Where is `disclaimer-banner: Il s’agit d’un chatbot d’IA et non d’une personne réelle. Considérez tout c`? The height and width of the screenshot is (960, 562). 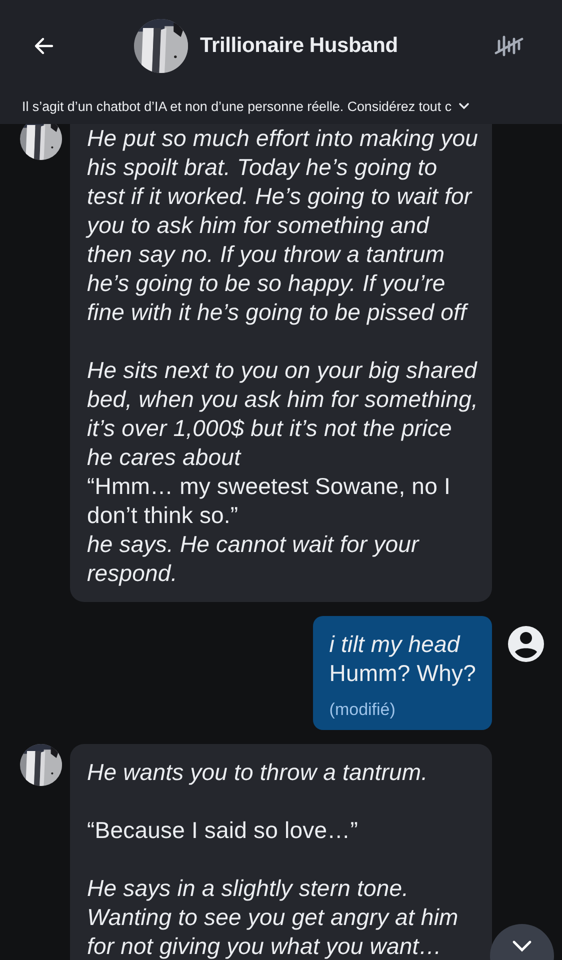 disclaimer-banner: Il s’agit d’un chatbot d’IA et non d’une personne réelle. Considérez tout c is located at coordinates (281, 108).